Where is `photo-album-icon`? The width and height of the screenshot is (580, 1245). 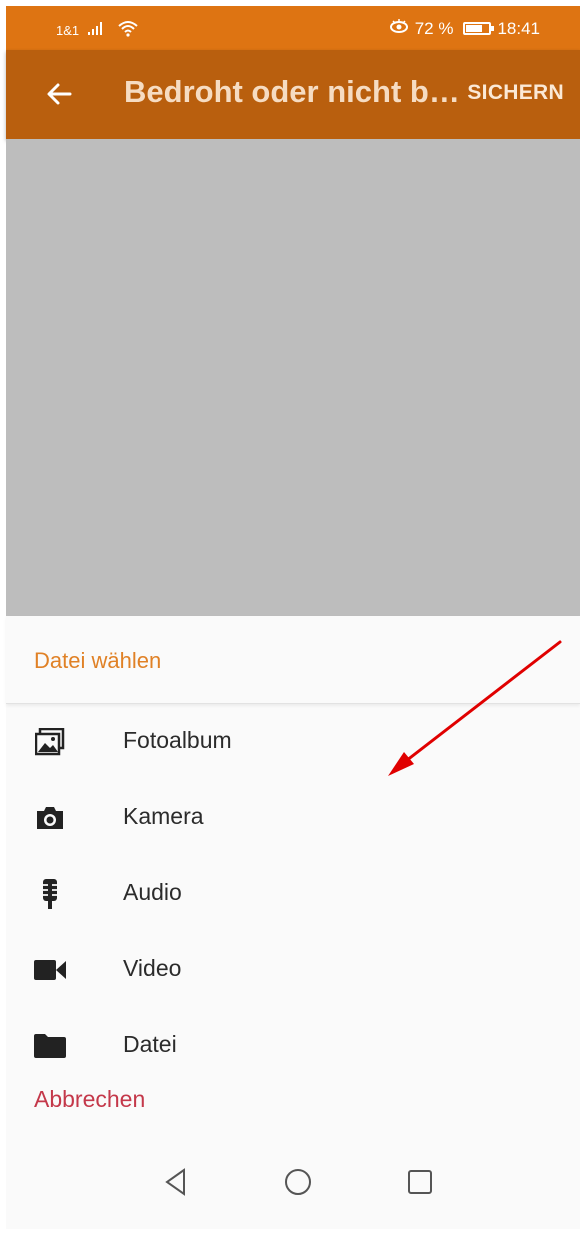 photo-album-icon is located at coordinates (50, 742).